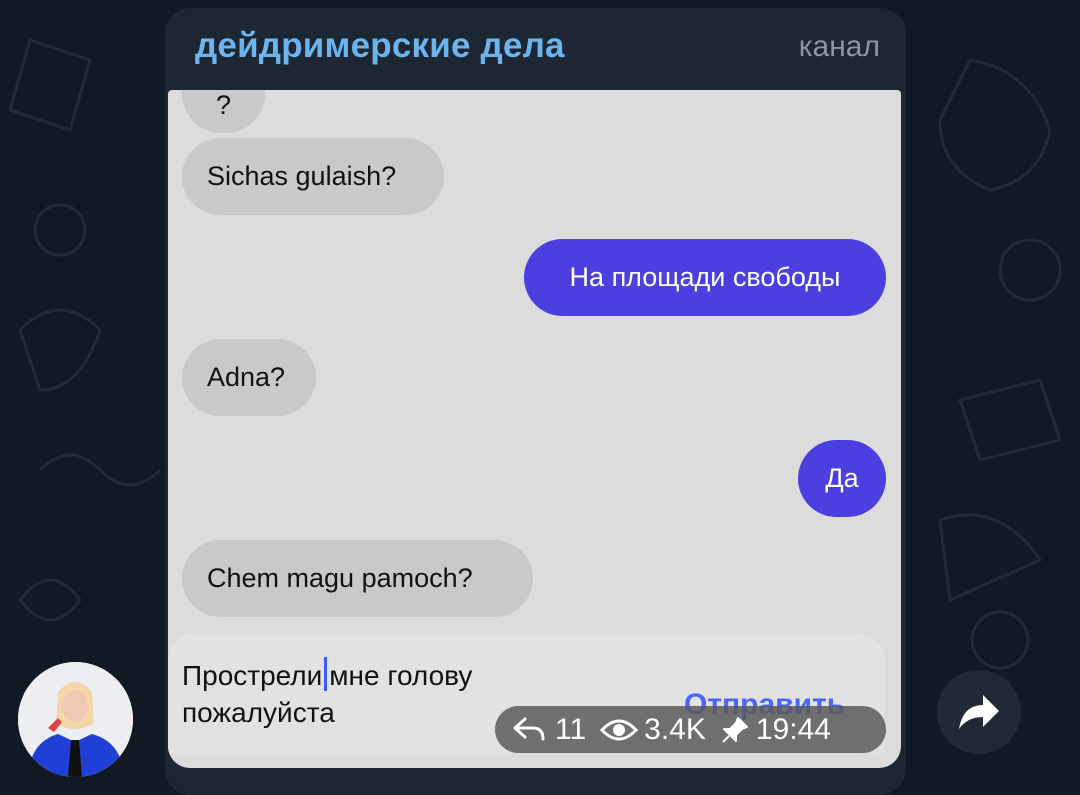 The width and height of the screenshot is (1080, 795). I want to click on compose-text-before-caret: Прострели, so click(252, 675).